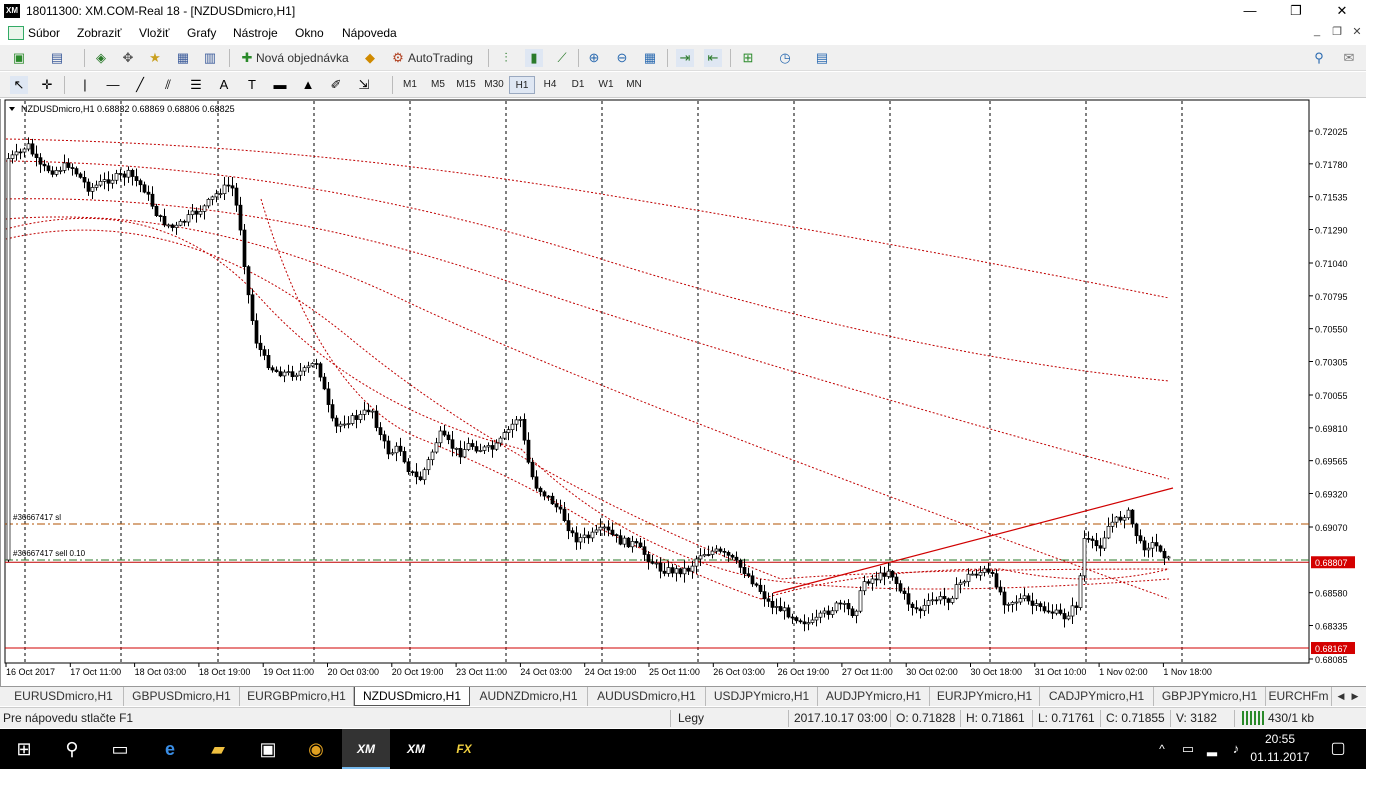  I want to click on taskbar-time: 20:55, so click(1280, 739).